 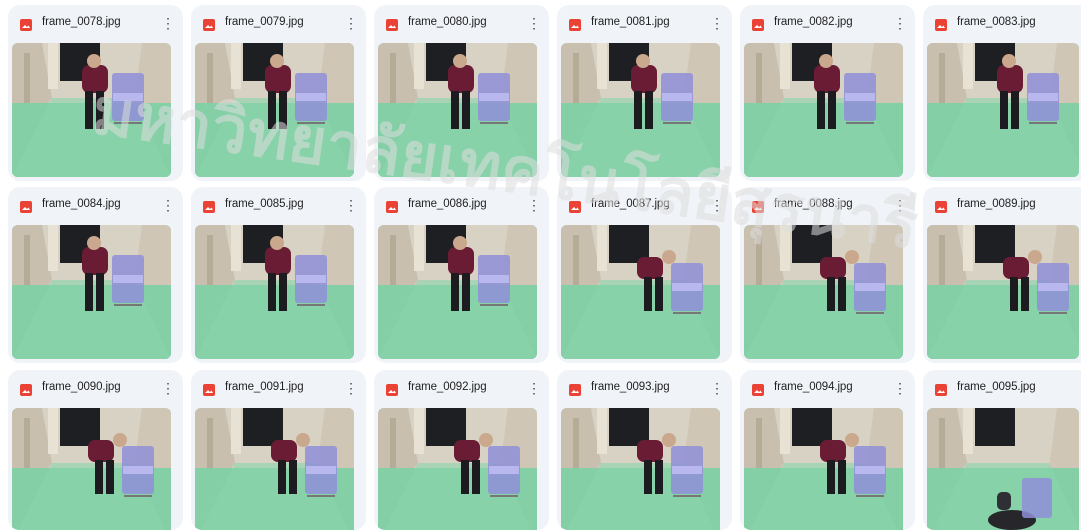 I want to click on file-card: frame_0078.jpg ⋮, so click(x=95, y=93).